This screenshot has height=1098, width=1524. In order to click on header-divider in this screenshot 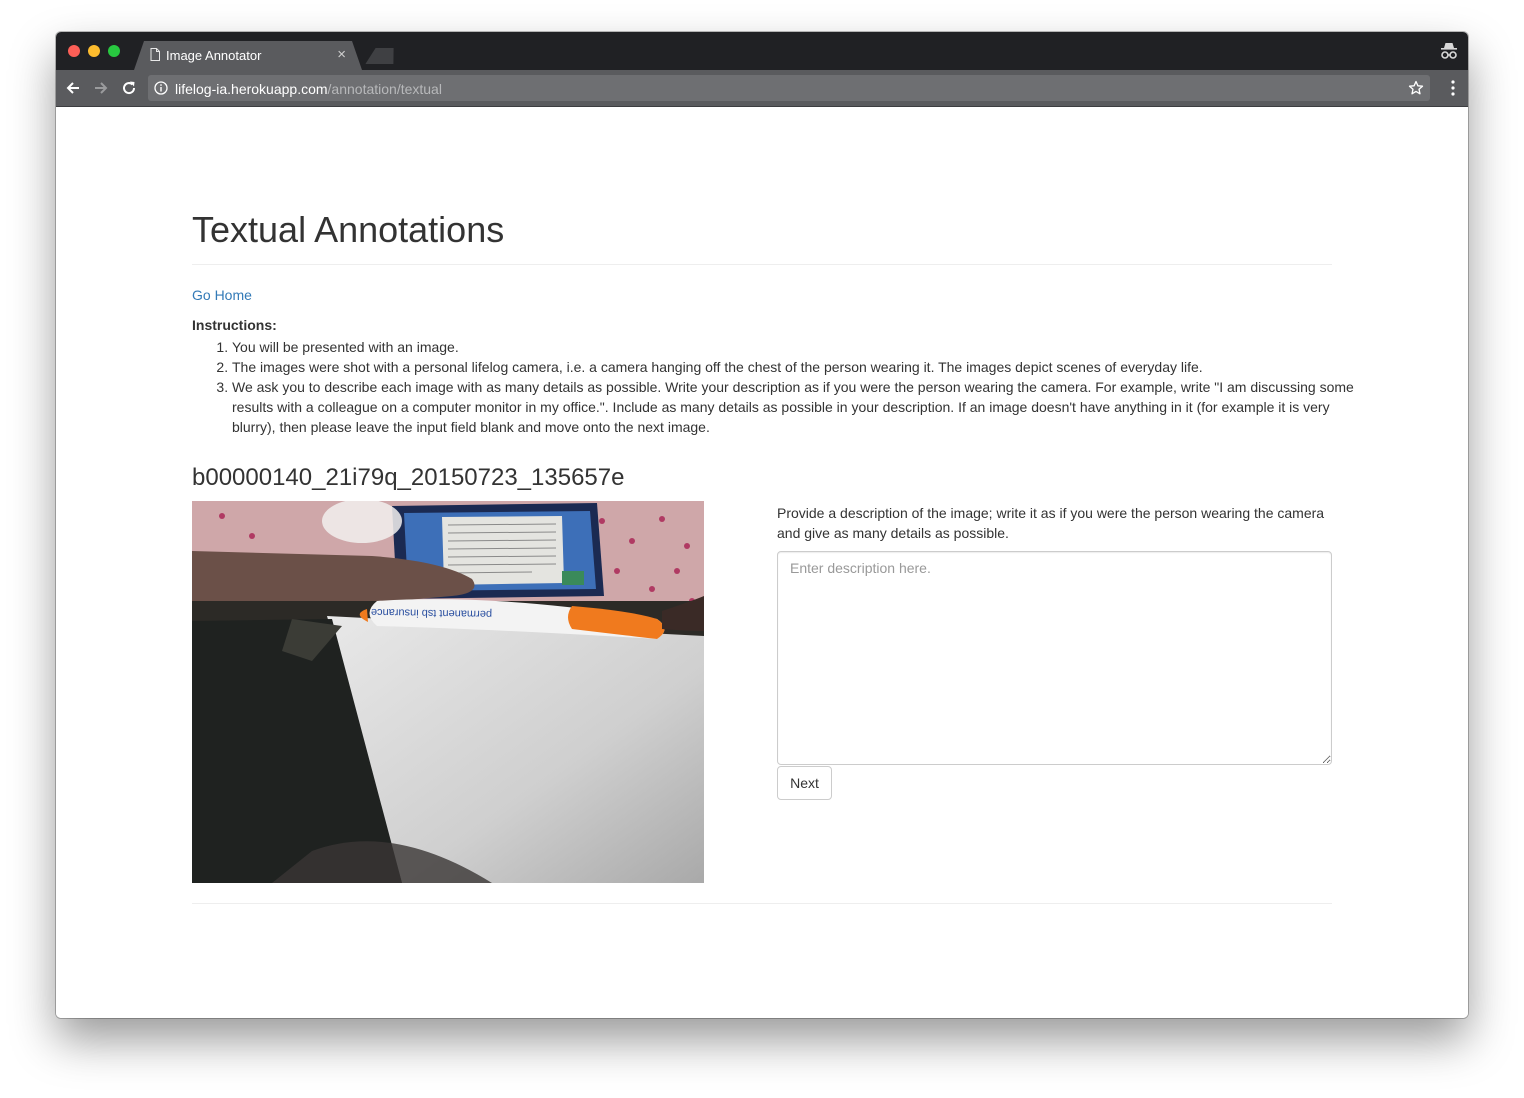, I will do `click(762, 264)`.